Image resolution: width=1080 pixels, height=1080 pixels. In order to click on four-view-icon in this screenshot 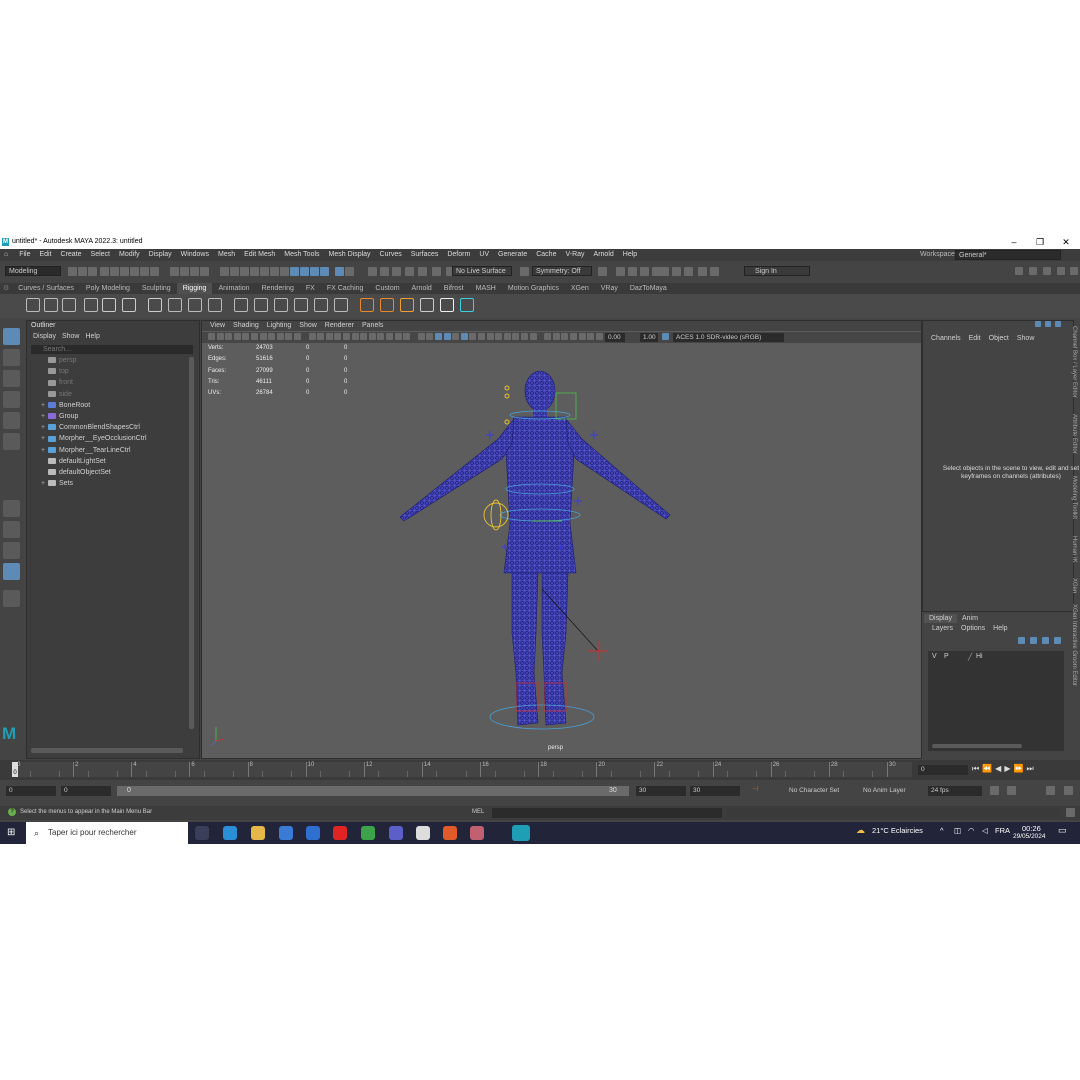, I will do `click(11, 529)`.